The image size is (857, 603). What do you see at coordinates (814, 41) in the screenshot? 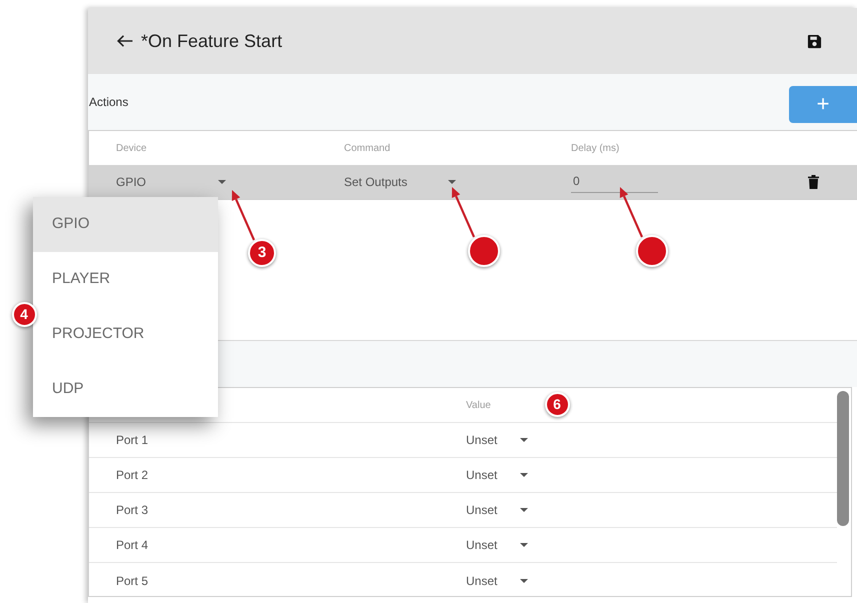
I see `save-icon` at bounding box center [814, 41].